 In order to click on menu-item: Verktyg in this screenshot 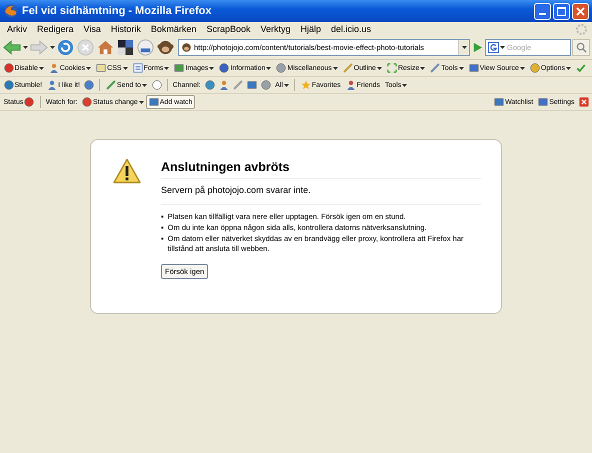, I will do `click(275, 29)`.